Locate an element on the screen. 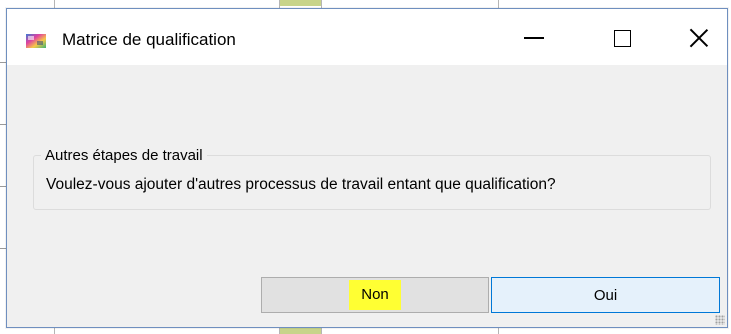  background-cell is located at coordinates (300, 3).